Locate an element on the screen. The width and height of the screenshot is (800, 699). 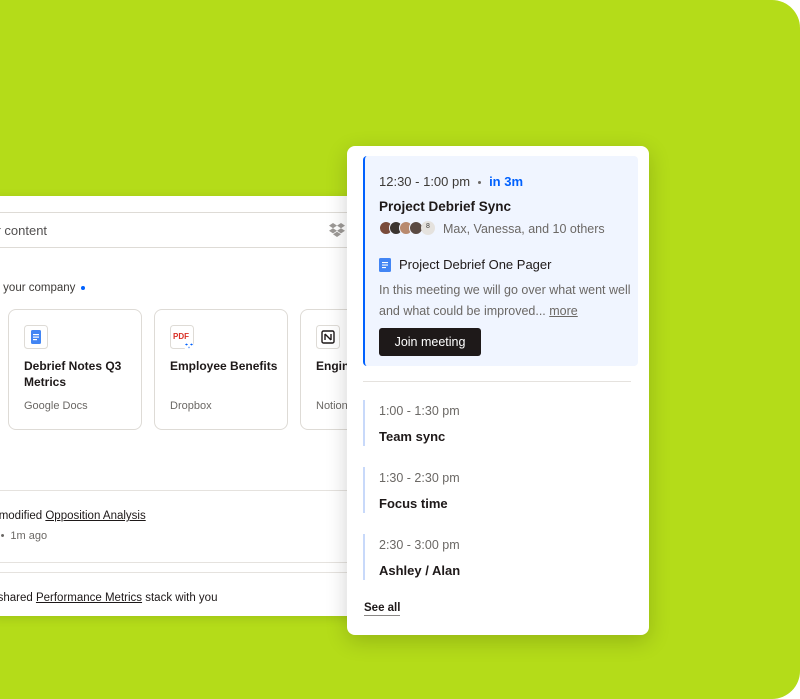
event-time: 12:30 - 1:00 pm in 3m is located at coordinates (451, 181).